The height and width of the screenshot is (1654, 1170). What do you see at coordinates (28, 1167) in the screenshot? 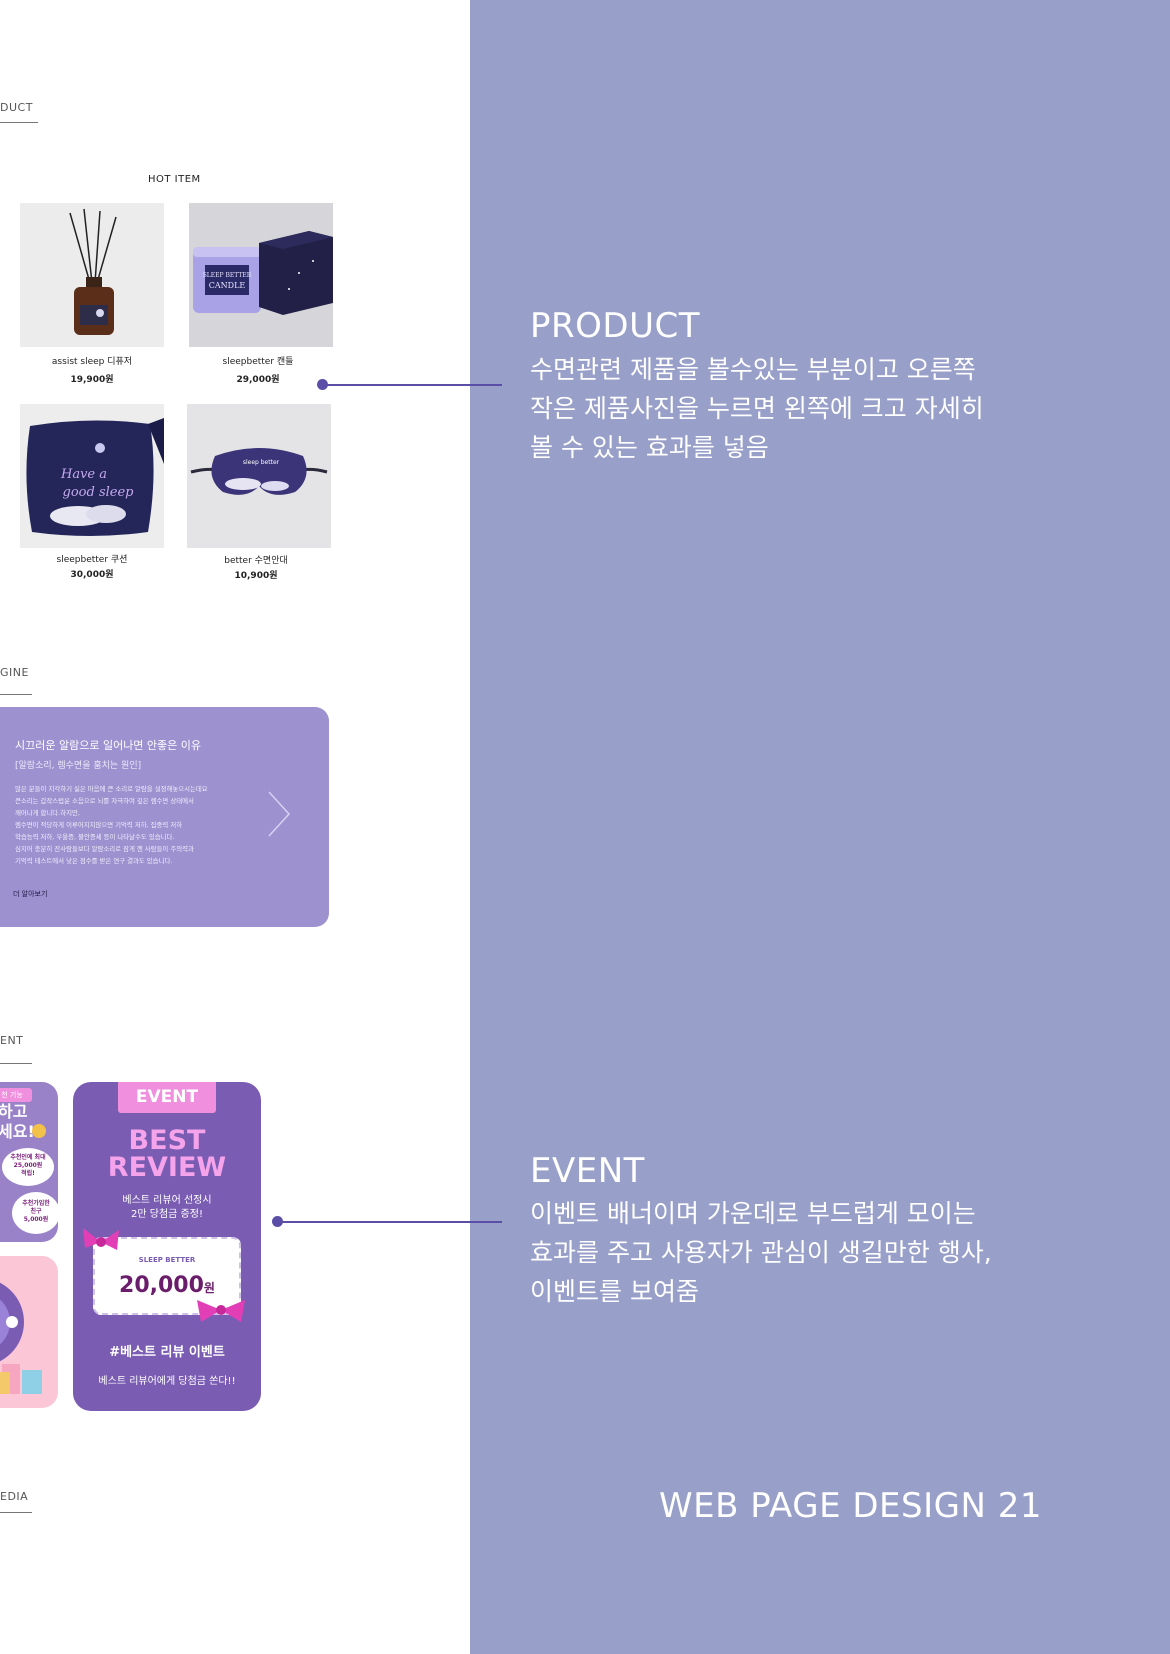
I see `referral-badge: 추천인에 최대 25,000원 적립!` at bounding box center [28, 1167].